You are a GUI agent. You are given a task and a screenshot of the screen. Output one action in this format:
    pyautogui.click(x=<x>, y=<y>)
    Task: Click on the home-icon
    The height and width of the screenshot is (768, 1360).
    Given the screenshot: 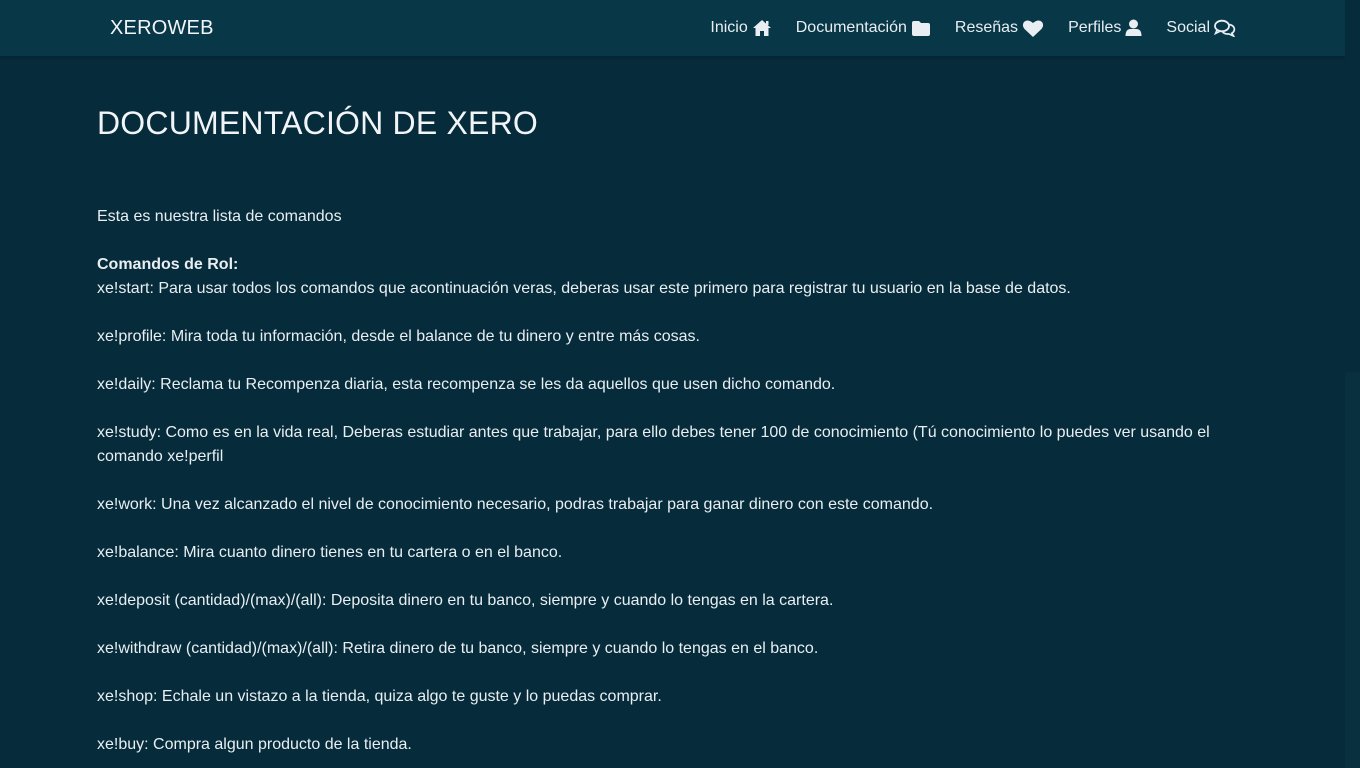 What is the action you would take?
    pyautogui.click(x=762, y=28)
    